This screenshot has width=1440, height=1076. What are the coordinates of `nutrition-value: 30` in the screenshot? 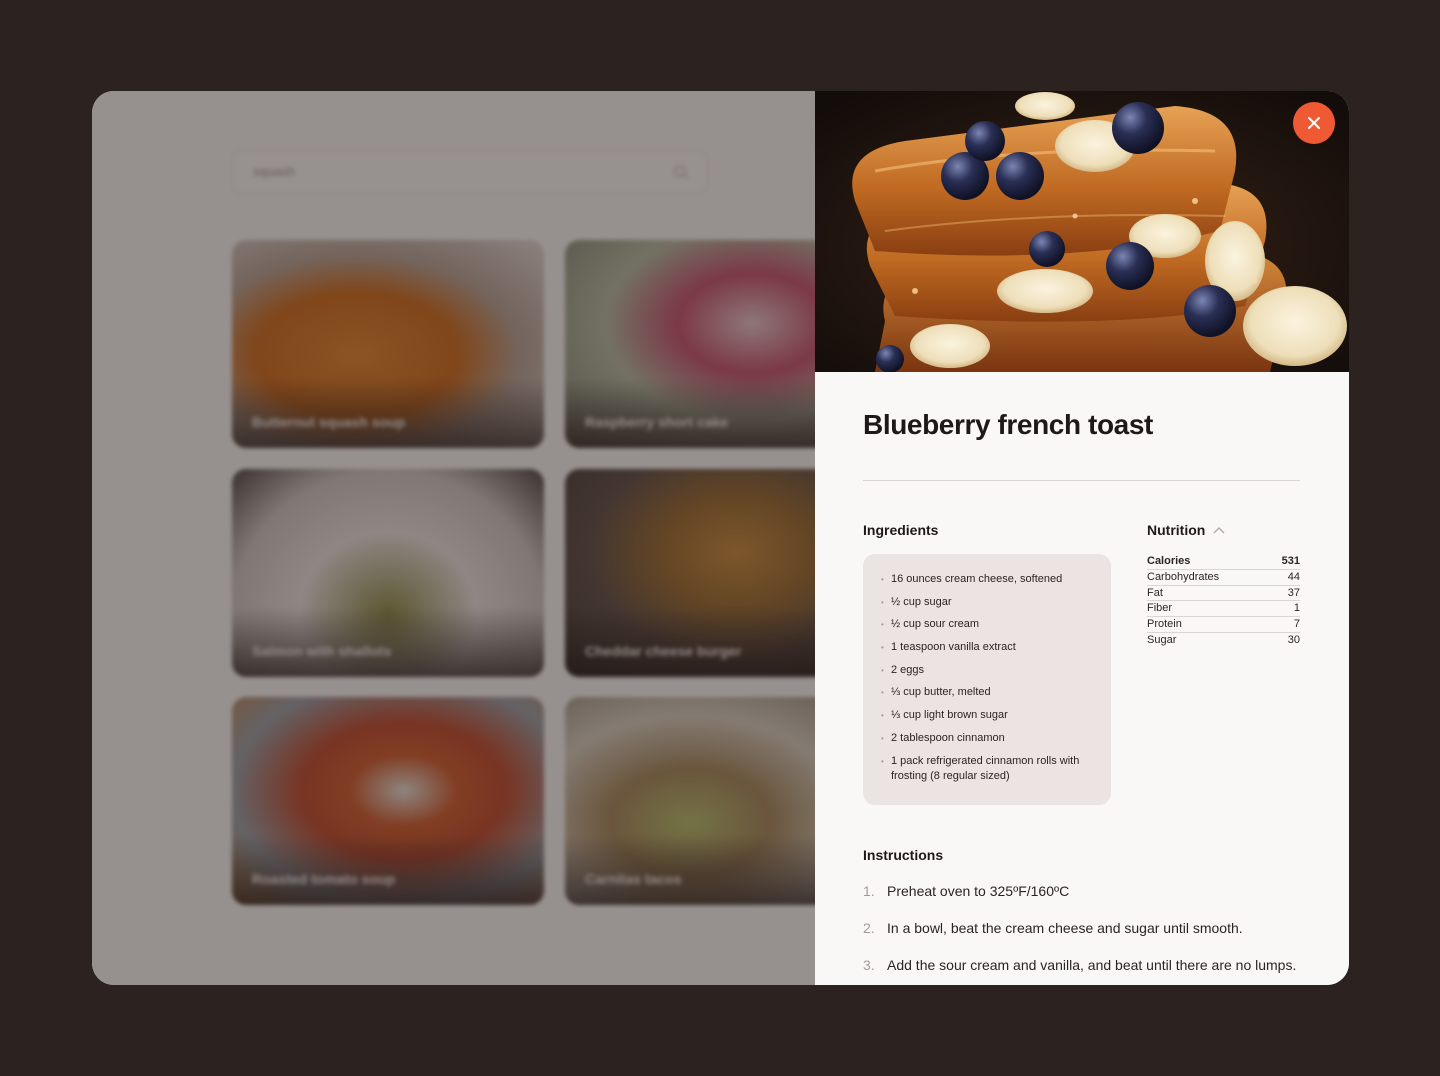 It's located at (1293, 639).